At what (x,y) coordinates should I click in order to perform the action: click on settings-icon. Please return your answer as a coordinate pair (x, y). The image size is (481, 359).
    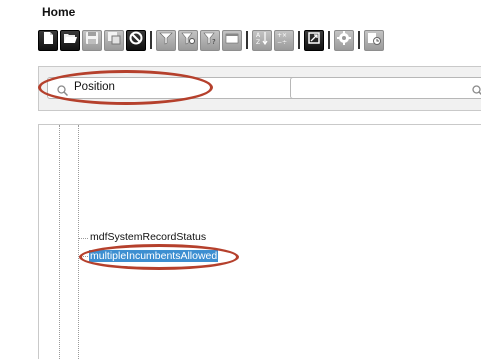
    Looking at the image, I should click on (344, 40).